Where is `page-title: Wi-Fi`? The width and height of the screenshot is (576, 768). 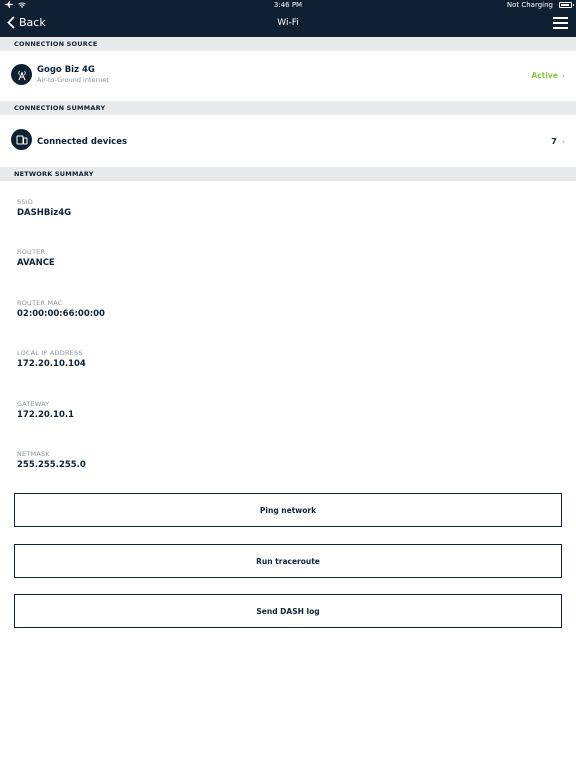
page-title: Wi-Fi is located at coordinates (288, 23).